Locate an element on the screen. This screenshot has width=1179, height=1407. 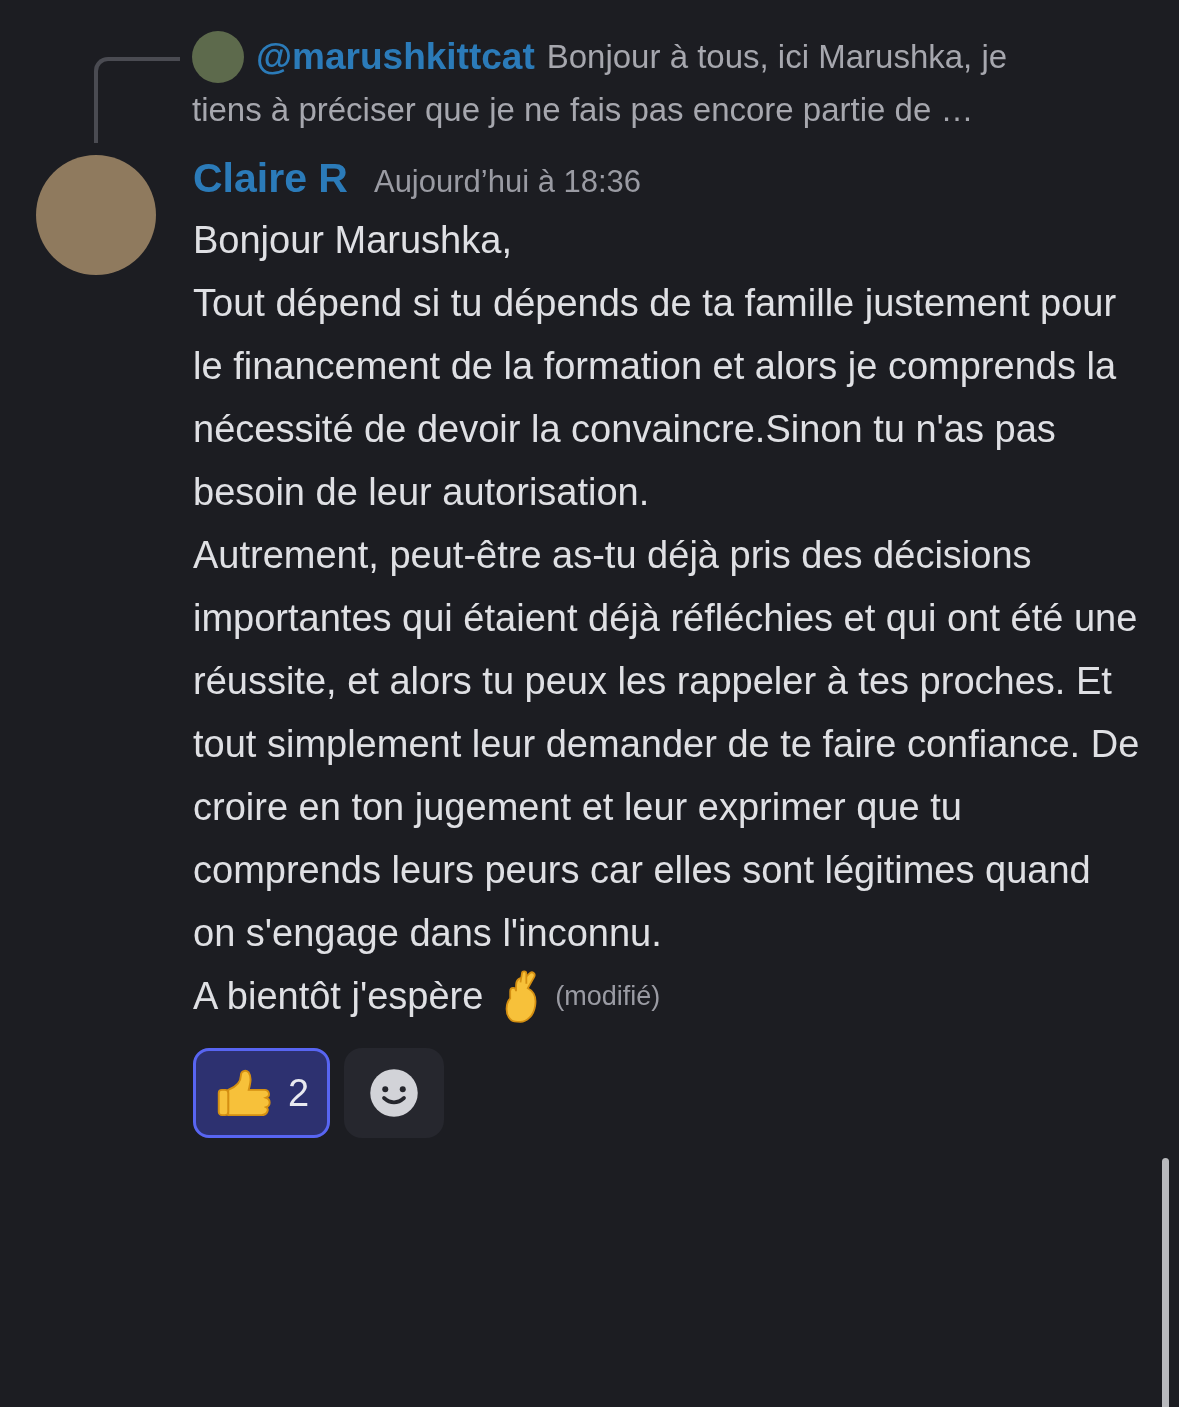
message-text: Bonjour Marushka, is located at coordinates (353, 240).